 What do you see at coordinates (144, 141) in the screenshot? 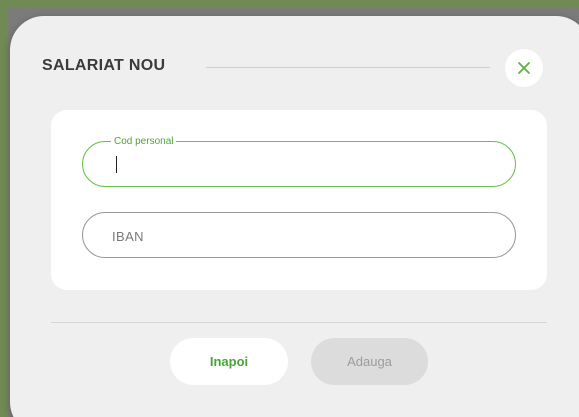
I see `cod-personal-label: Cod personal` at bounding box center [144, 141].